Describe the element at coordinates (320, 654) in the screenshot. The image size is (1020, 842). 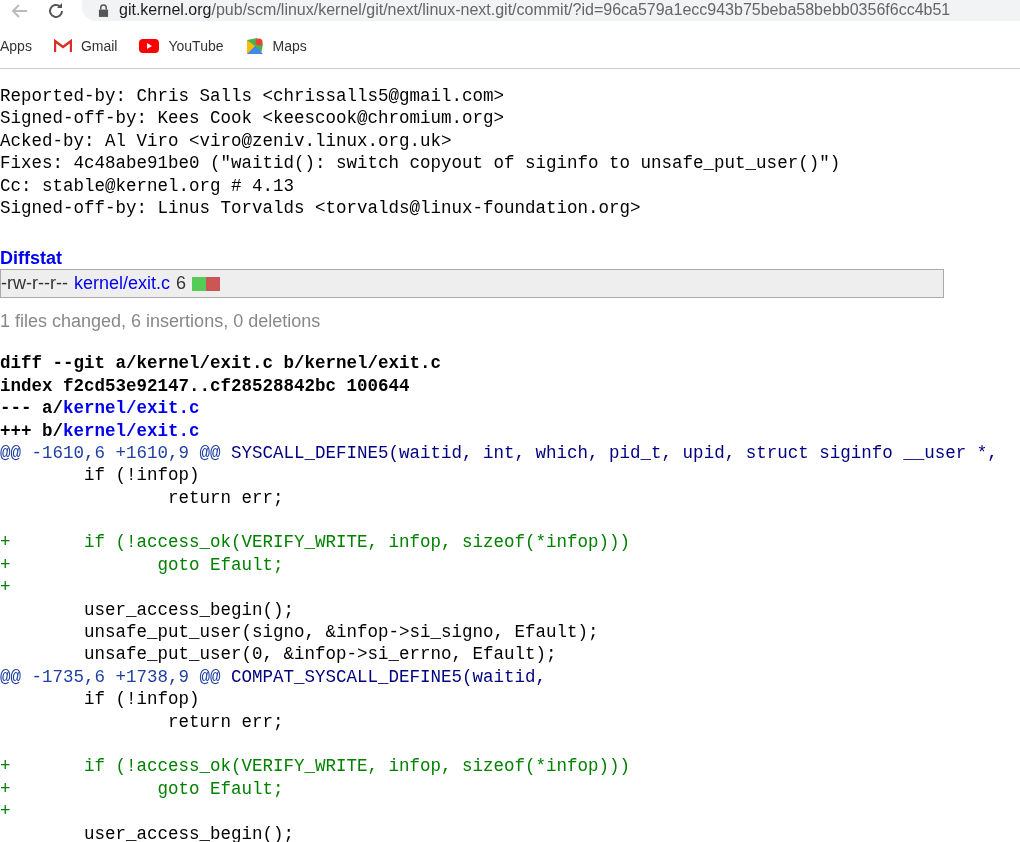
I see `code-line: unsafe_put_user(0, &infop->si_errno, Efault);` at that location.